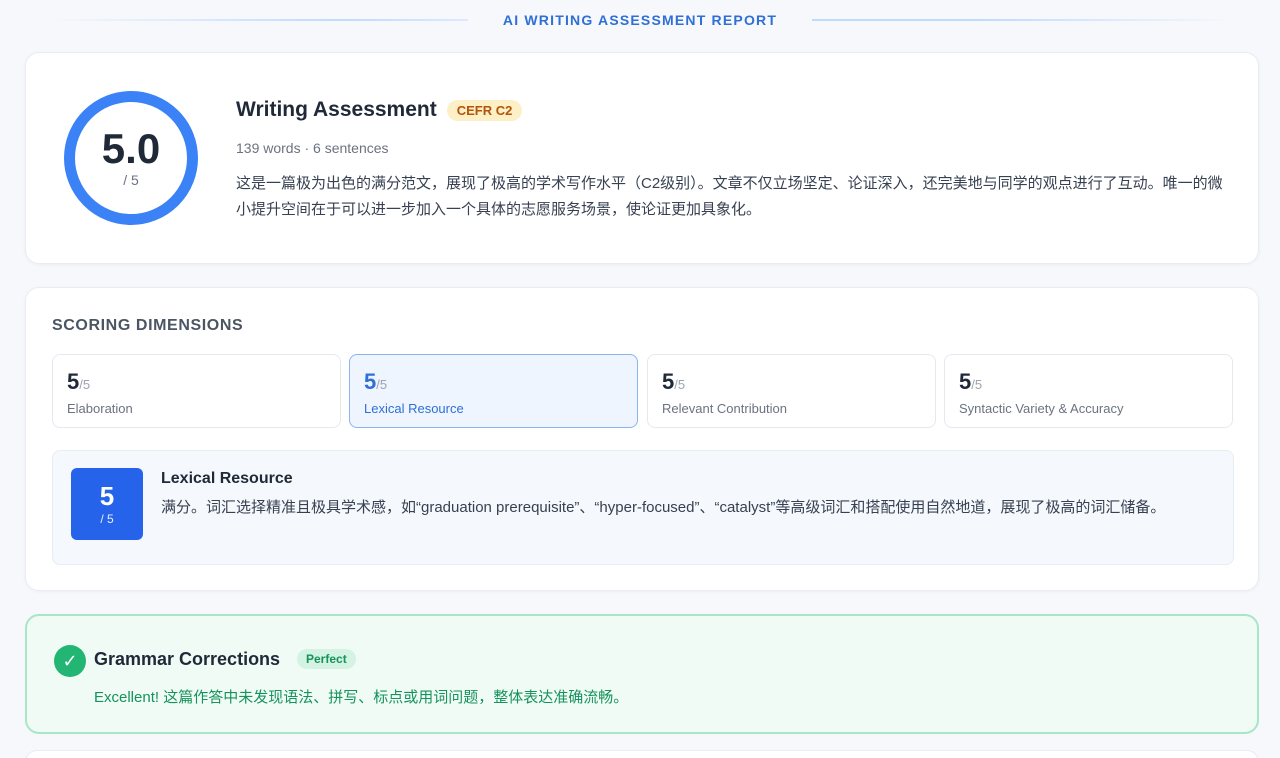 The width and height of the screenshot is (1280, 758). I want to click on overall-score: 5.0, so click(131, 148).